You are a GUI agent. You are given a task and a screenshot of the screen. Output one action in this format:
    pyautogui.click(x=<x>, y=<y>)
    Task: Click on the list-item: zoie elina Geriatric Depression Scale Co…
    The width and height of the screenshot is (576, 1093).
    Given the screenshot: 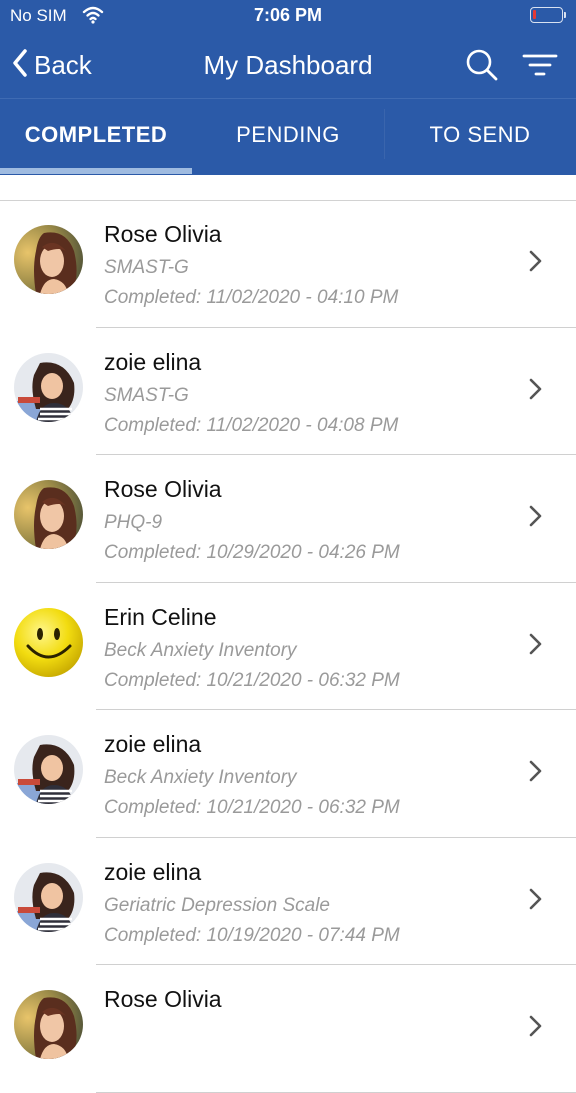 What is the action you would take?
    pyautogui.click(x=288, y=901)
    